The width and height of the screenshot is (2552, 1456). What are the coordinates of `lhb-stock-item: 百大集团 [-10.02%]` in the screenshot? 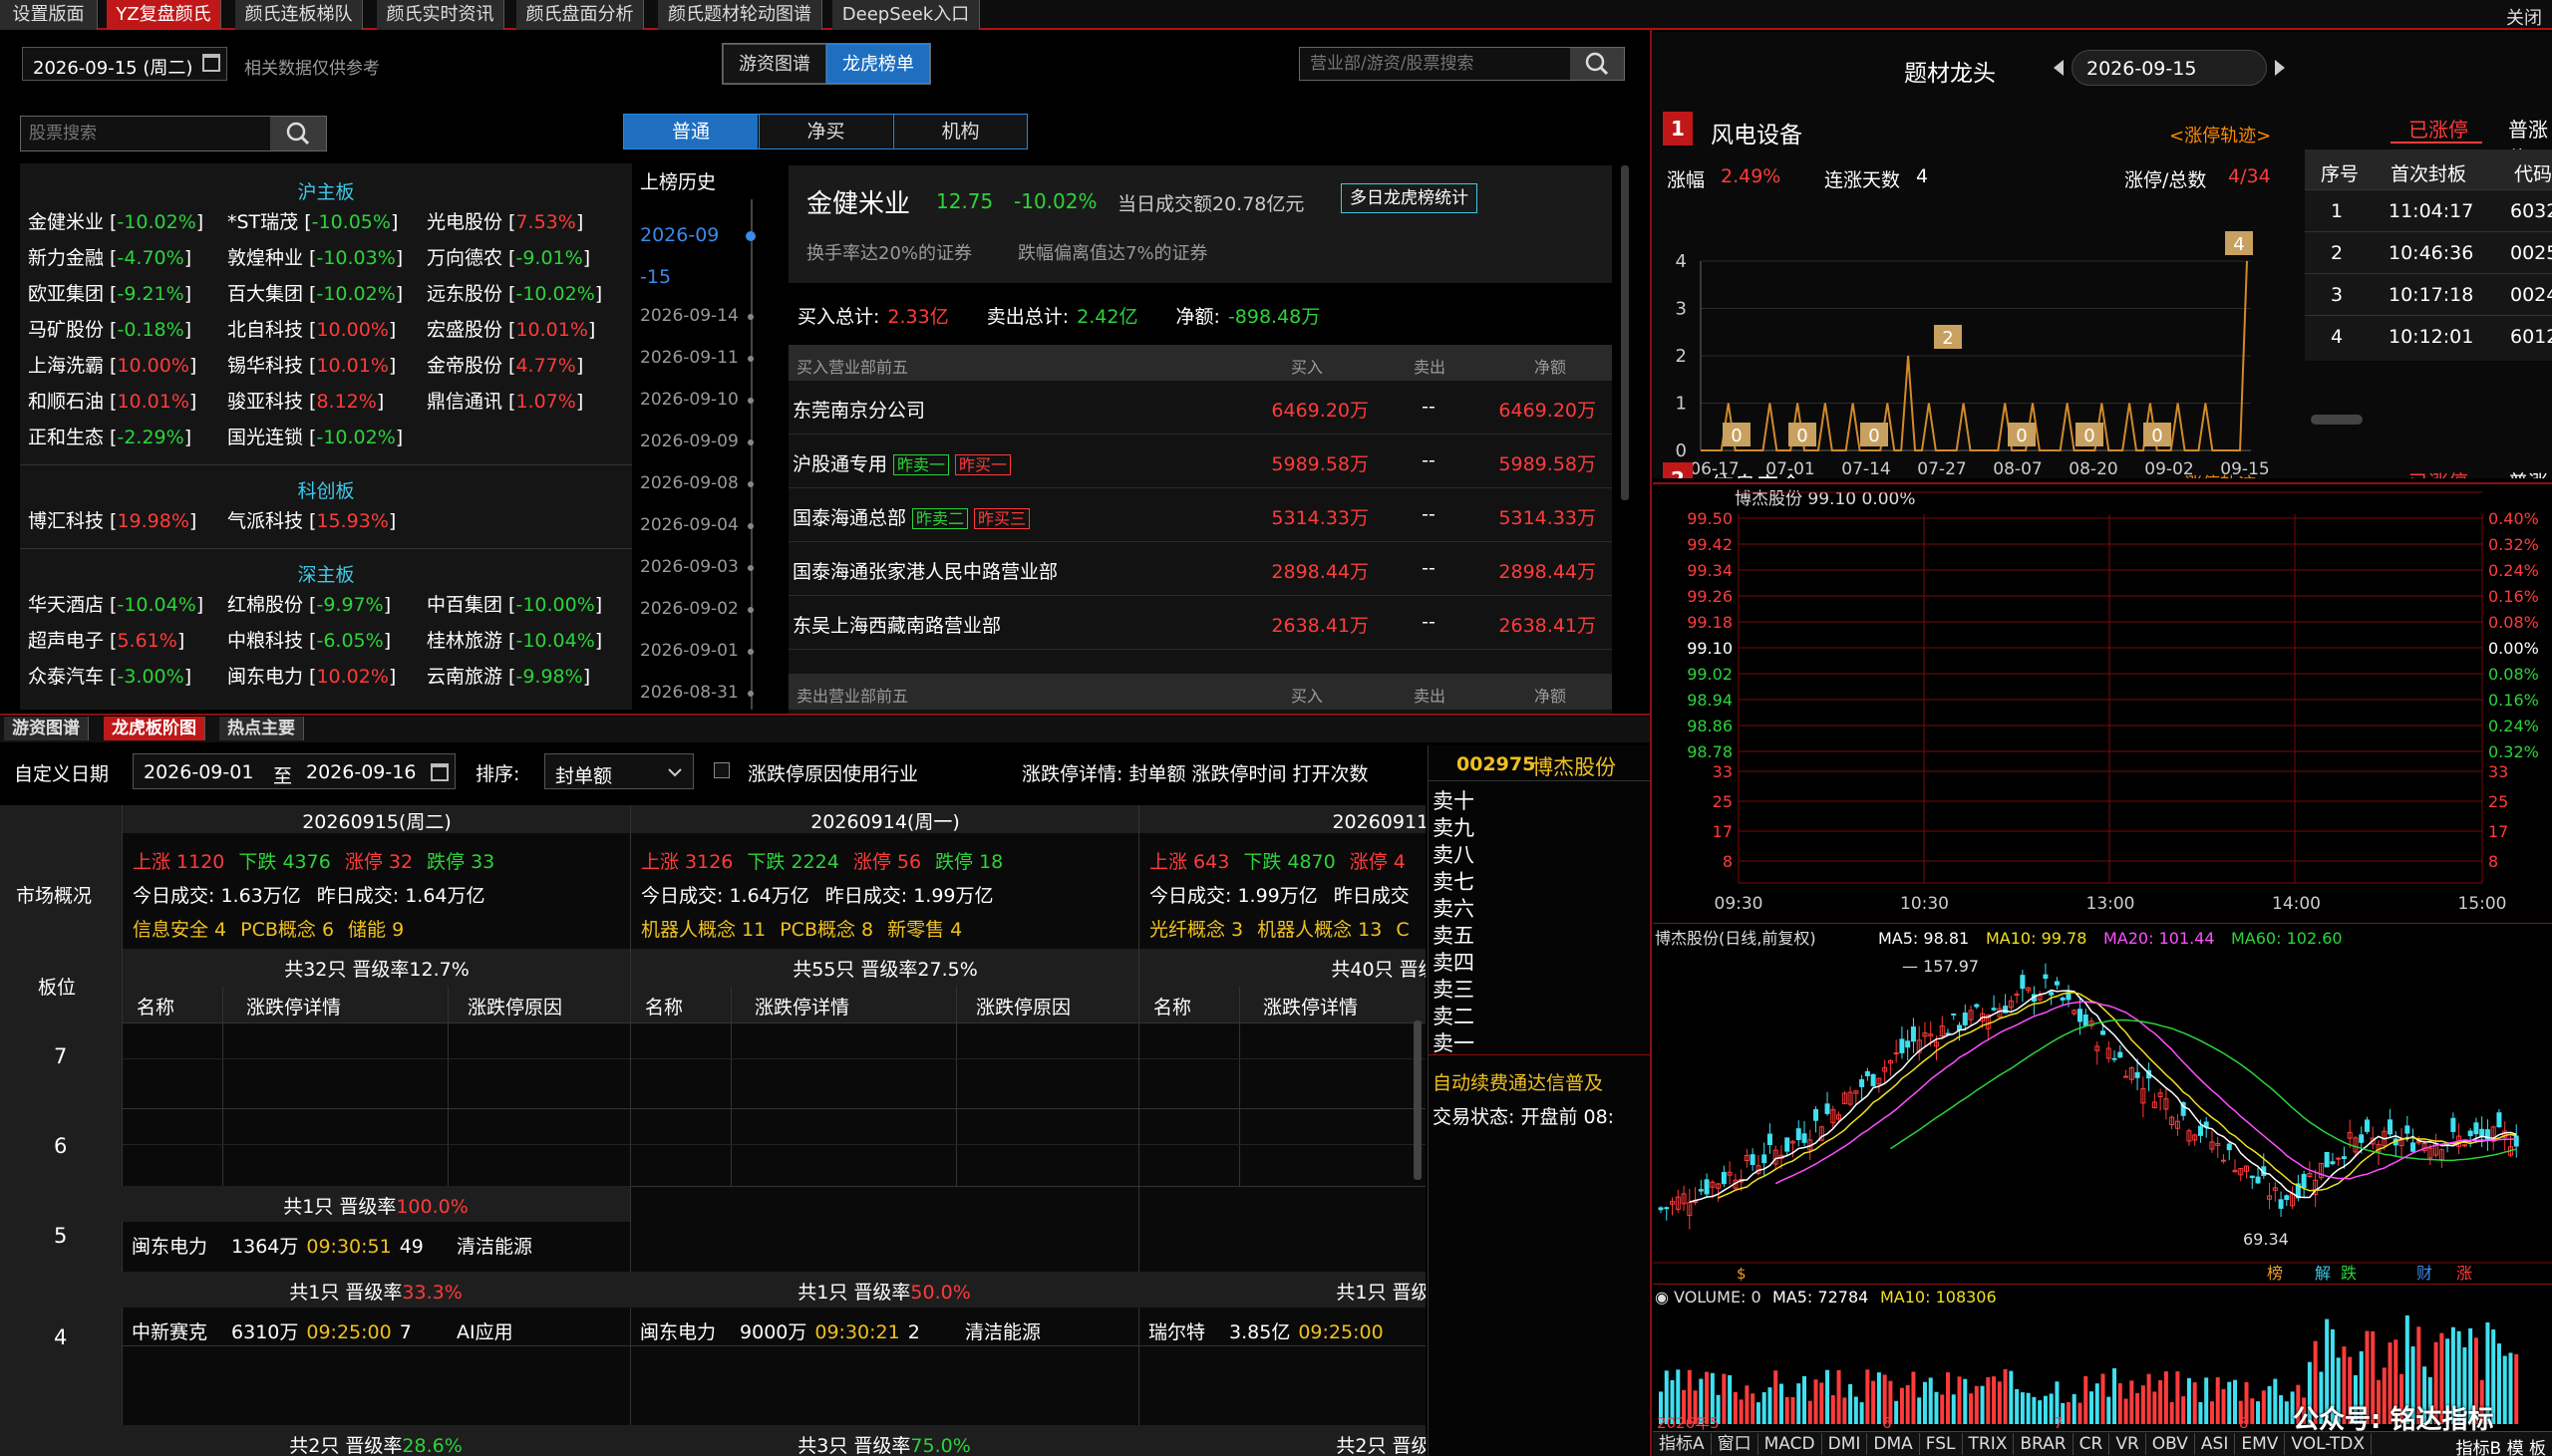 It's located at (315, 292).